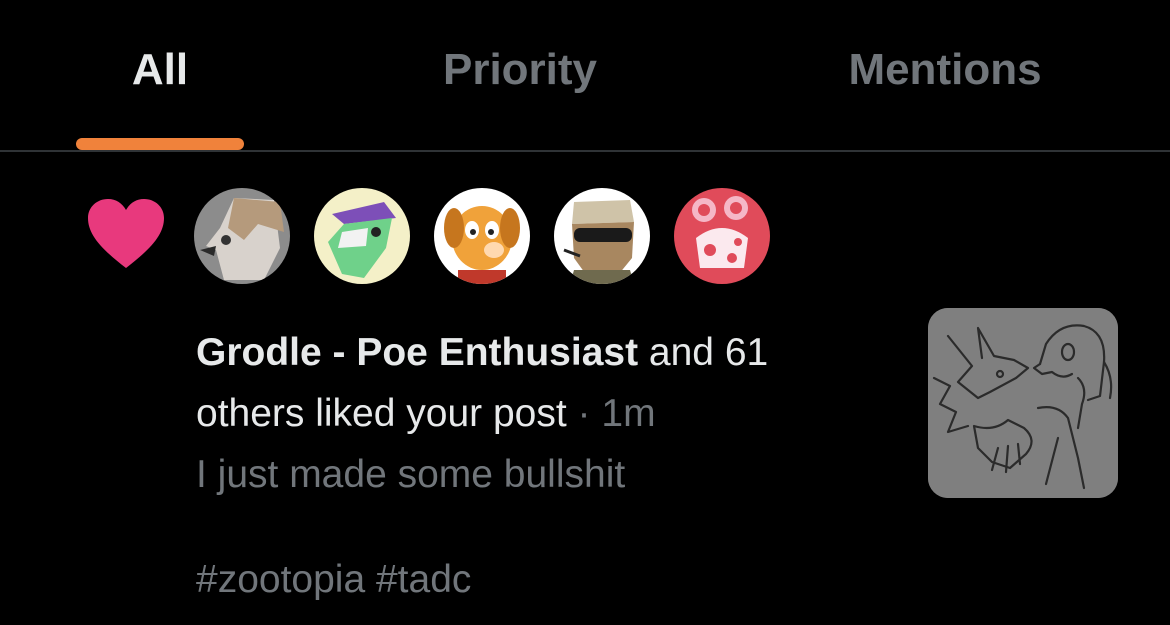 The height and width of the screenshot is (625, 1170). I want to click on tab-mentions: Mentions, so click(945, 75).